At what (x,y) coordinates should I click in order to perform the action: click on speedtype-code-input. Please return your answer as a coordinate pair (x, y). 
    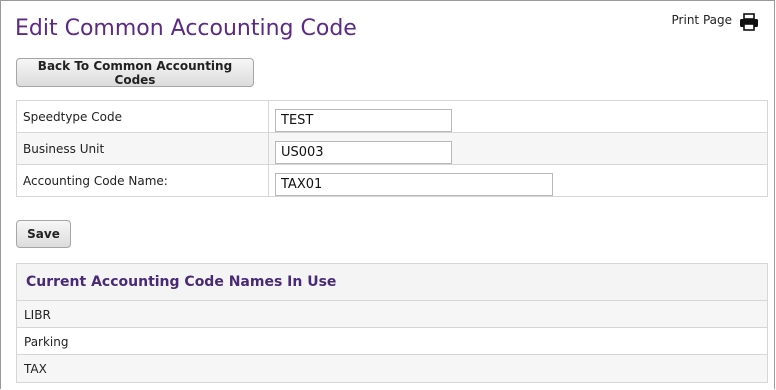
    Looking at the image, I should click on (363, 120).